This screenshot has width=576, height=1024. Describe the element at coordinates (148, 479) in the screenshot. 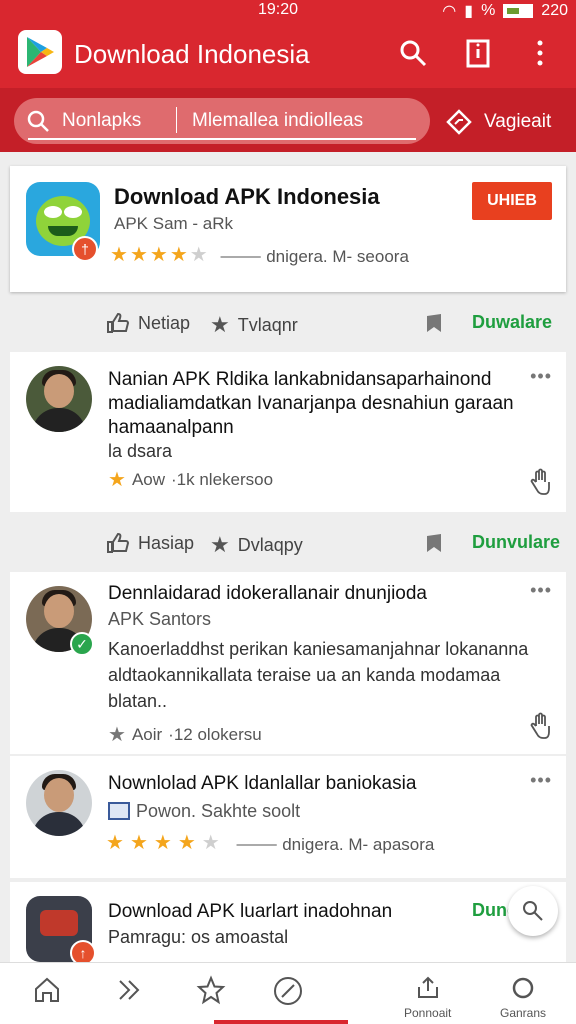

I see `post-footer-label: Aow` at that location.